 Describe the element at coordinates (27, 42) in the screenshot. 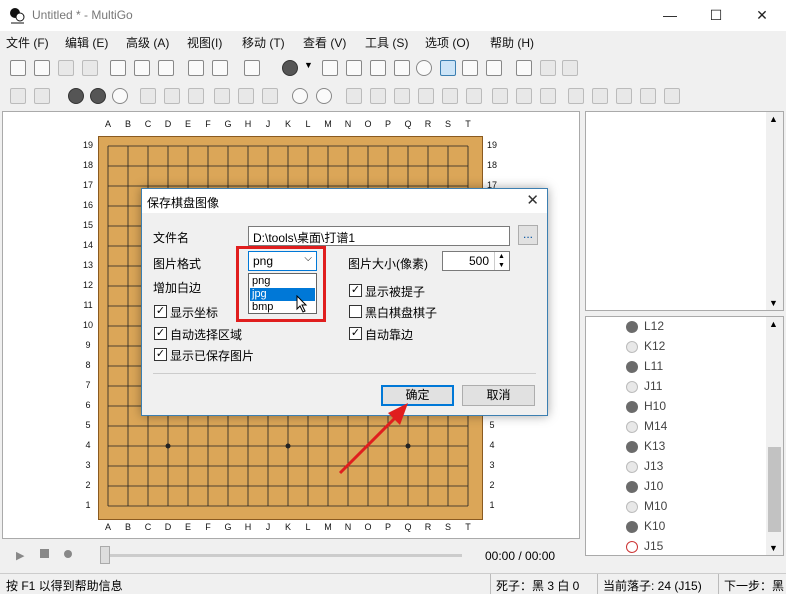

I see `menu-file: 文件 (F)` at that location.